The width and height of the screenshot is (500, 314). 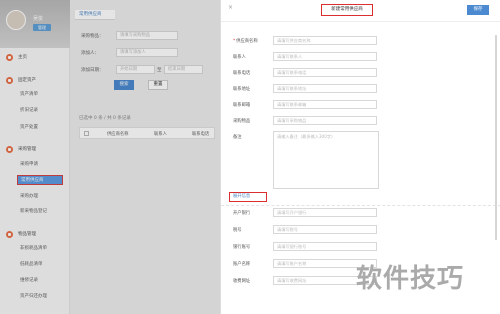 I want to click on field-label-tax-number: 税号, so click(x=237, y=230).